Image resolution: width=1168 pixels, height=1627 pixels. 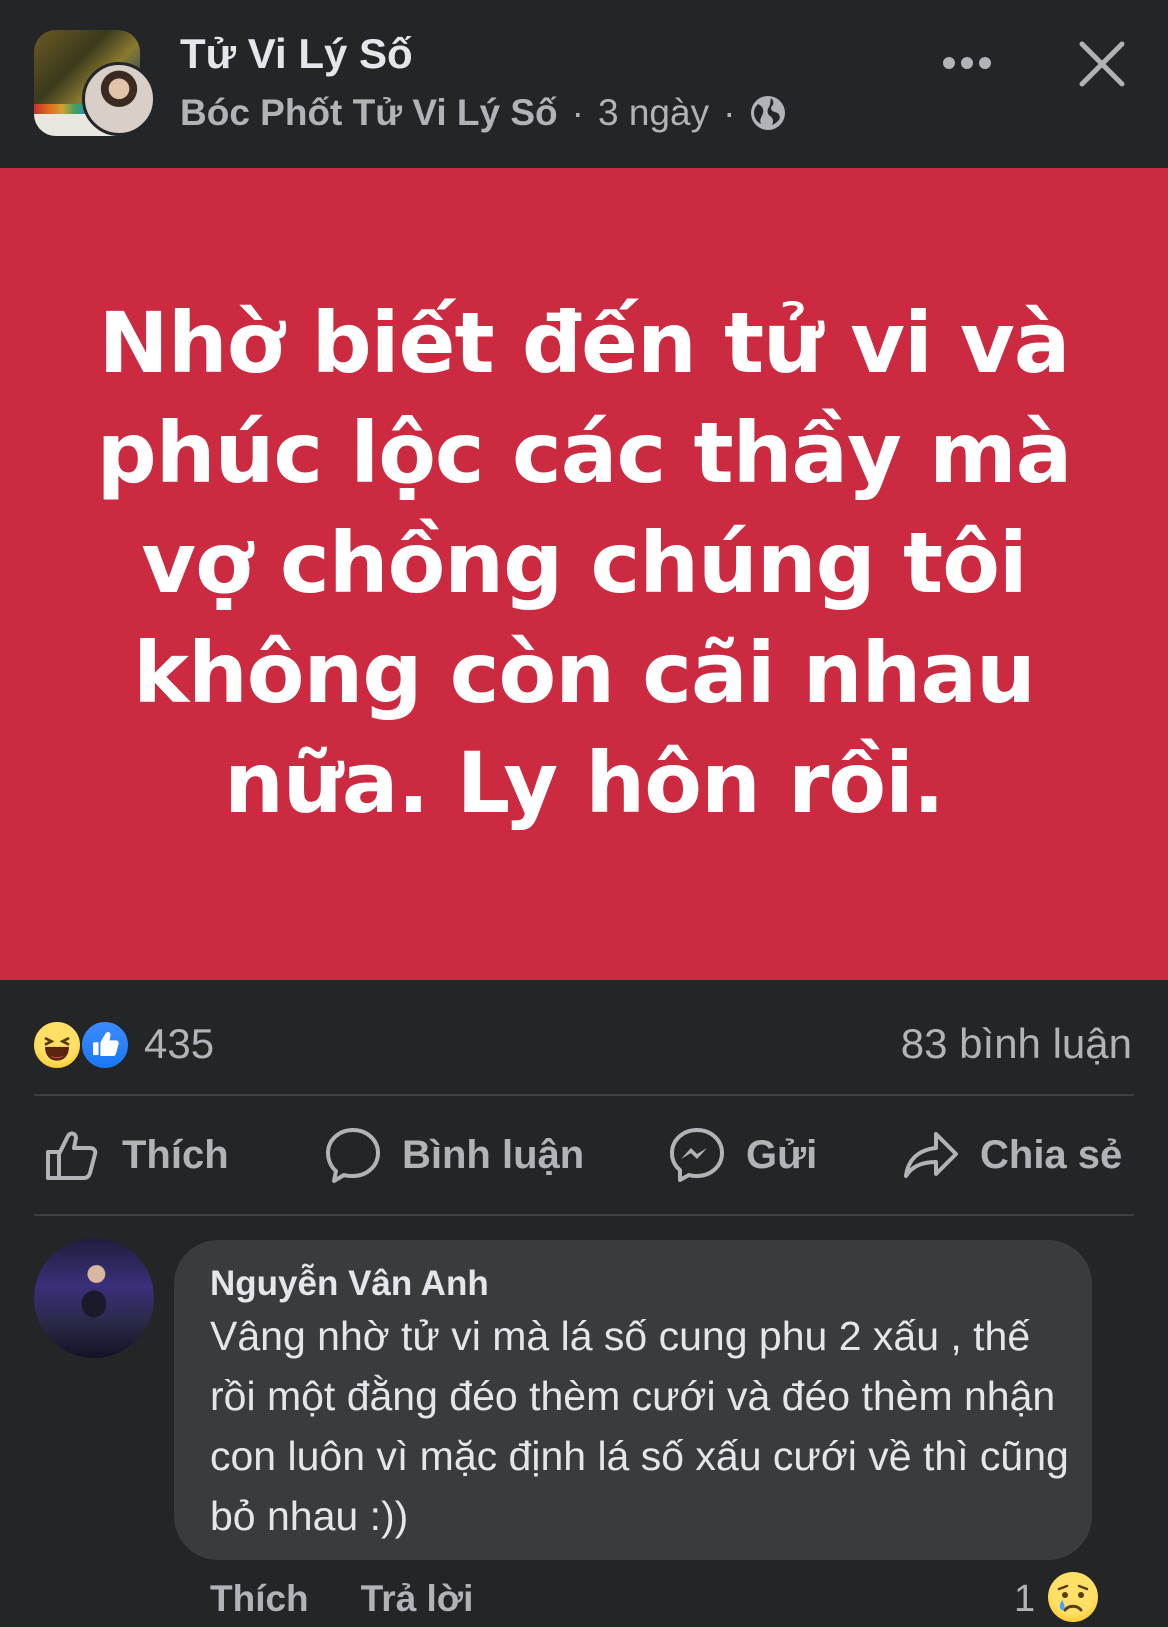 I want to click on share-label: Chia sẻ, so click(x=1051, y=1154).